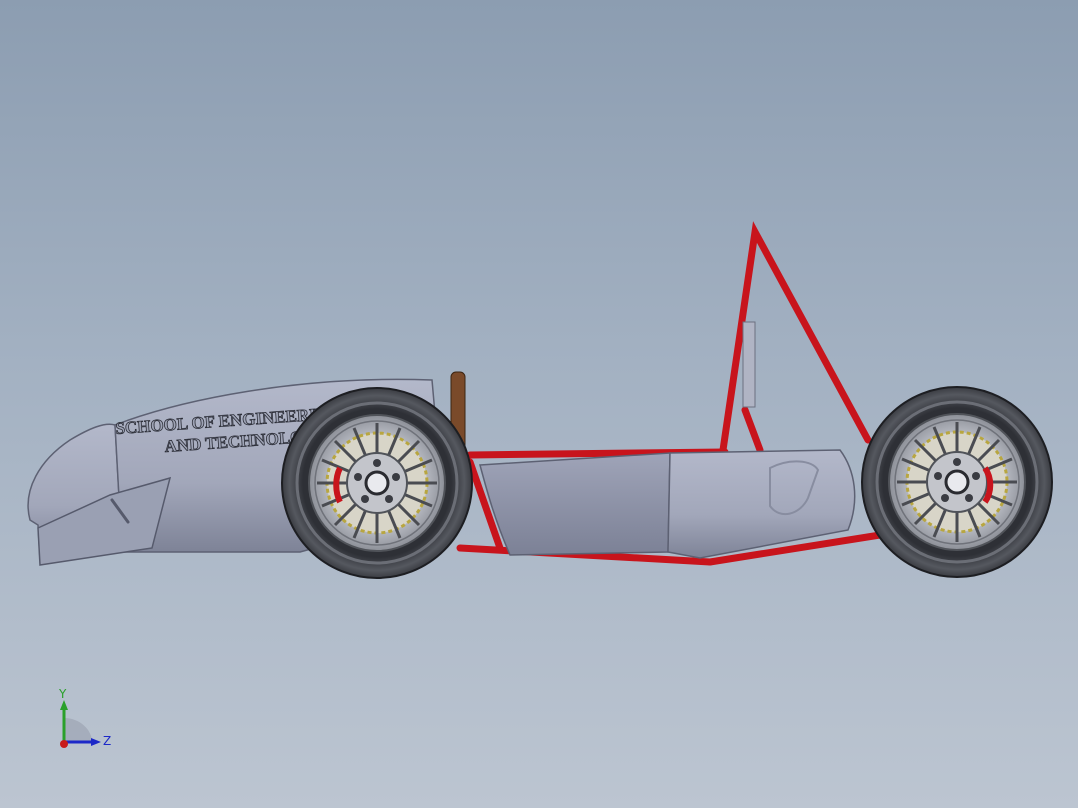 Image resolution: width=1078 pixels, height=808 pixels. What do you see at coordinates (64, 744) in the screenshot?
I see `triad-x-axis` at bounding box center [64, 744].